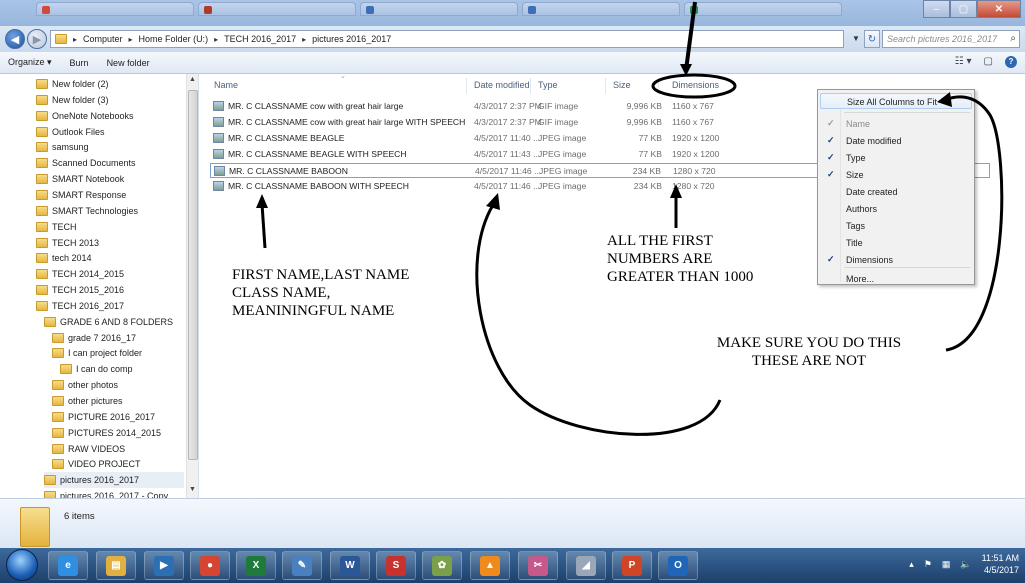 The image size is (1025, 583). What do you see at coordinates (103, 39) in the screenshot?
I see `breadcrumb-computer: Computer` at bounding box center [103, 39].